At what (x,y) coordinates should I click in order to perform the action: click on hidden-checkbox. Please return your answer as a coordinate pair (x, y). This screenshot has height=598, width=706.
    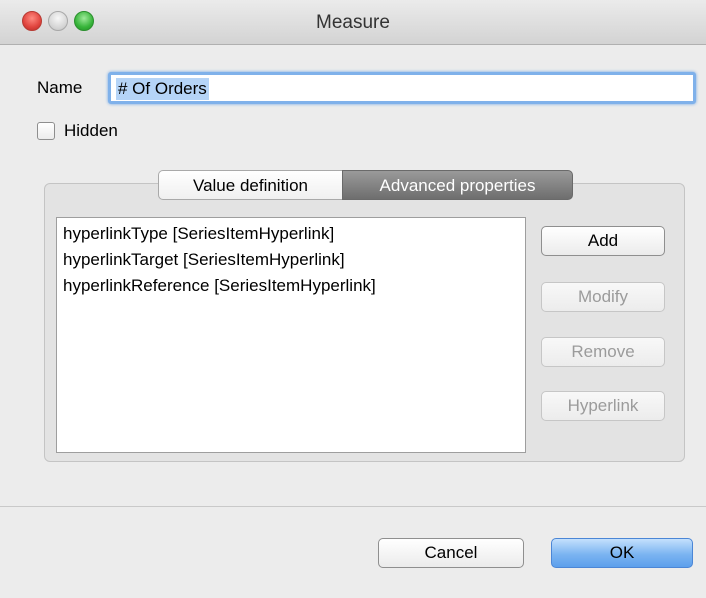
    Looking at the image, I should click on (46, 131).